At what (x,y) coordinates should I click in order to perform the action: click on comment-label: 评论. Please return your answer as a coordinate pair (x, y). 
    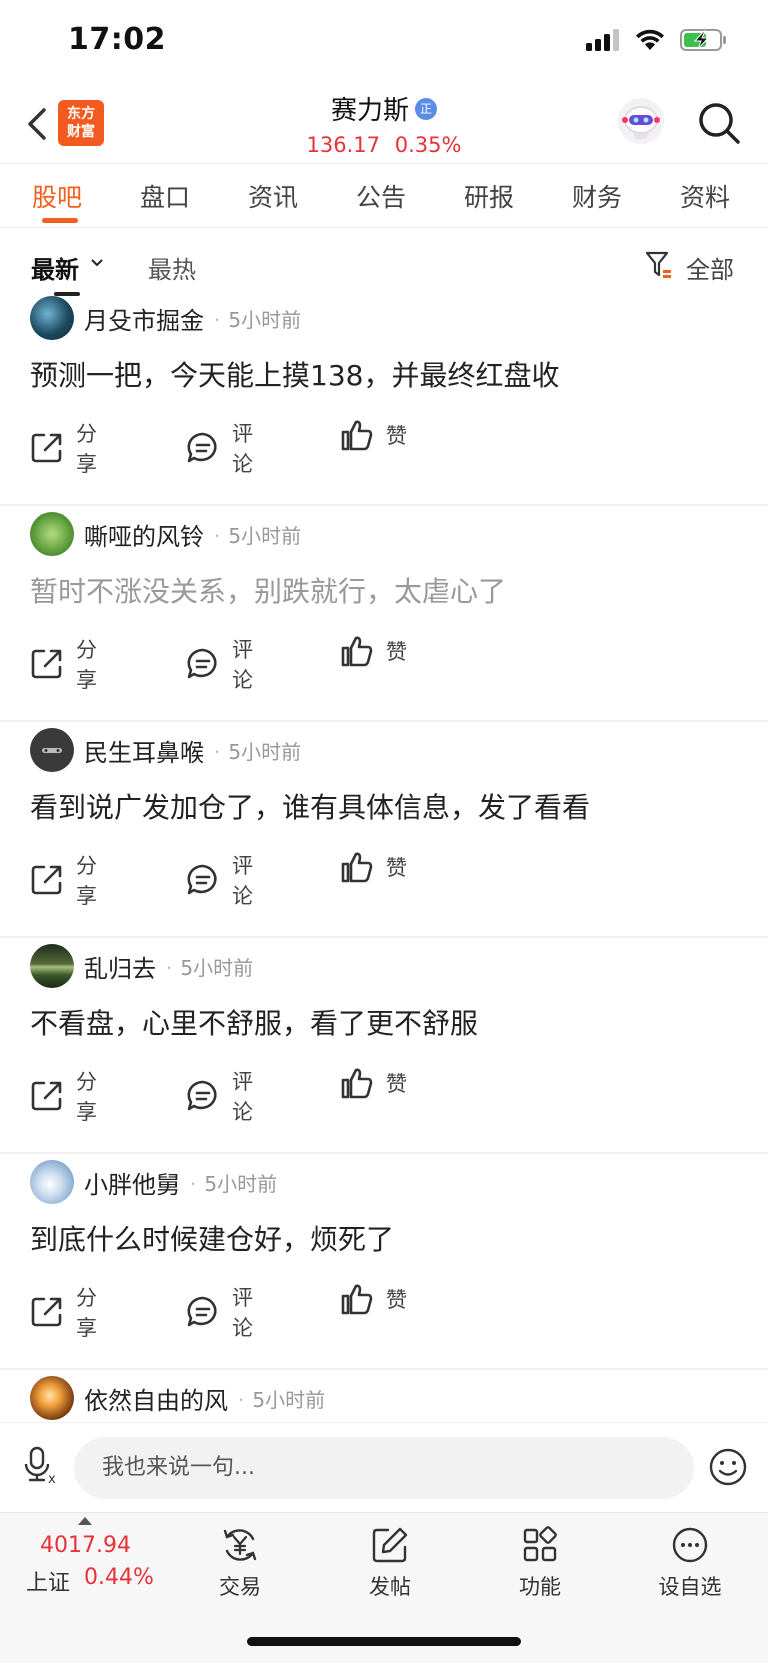
    Looking at the image, I should click on (242, 1313).